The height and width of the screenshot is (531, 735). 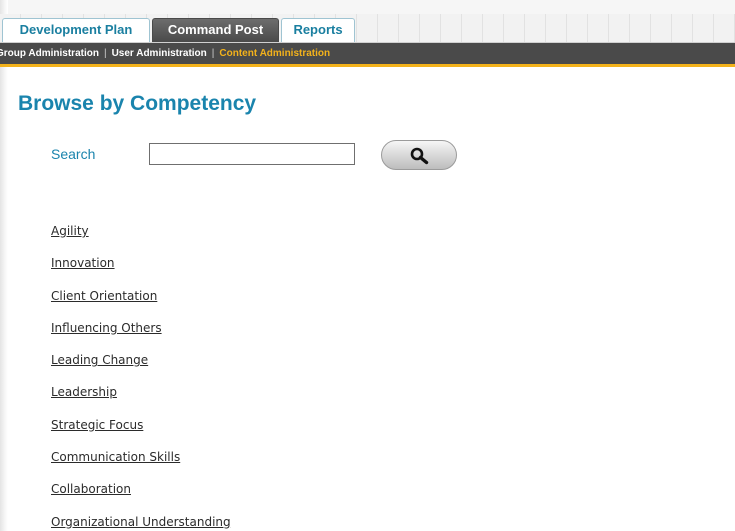 I want to click on left-edge-shadow, so click(x=4, y=265).